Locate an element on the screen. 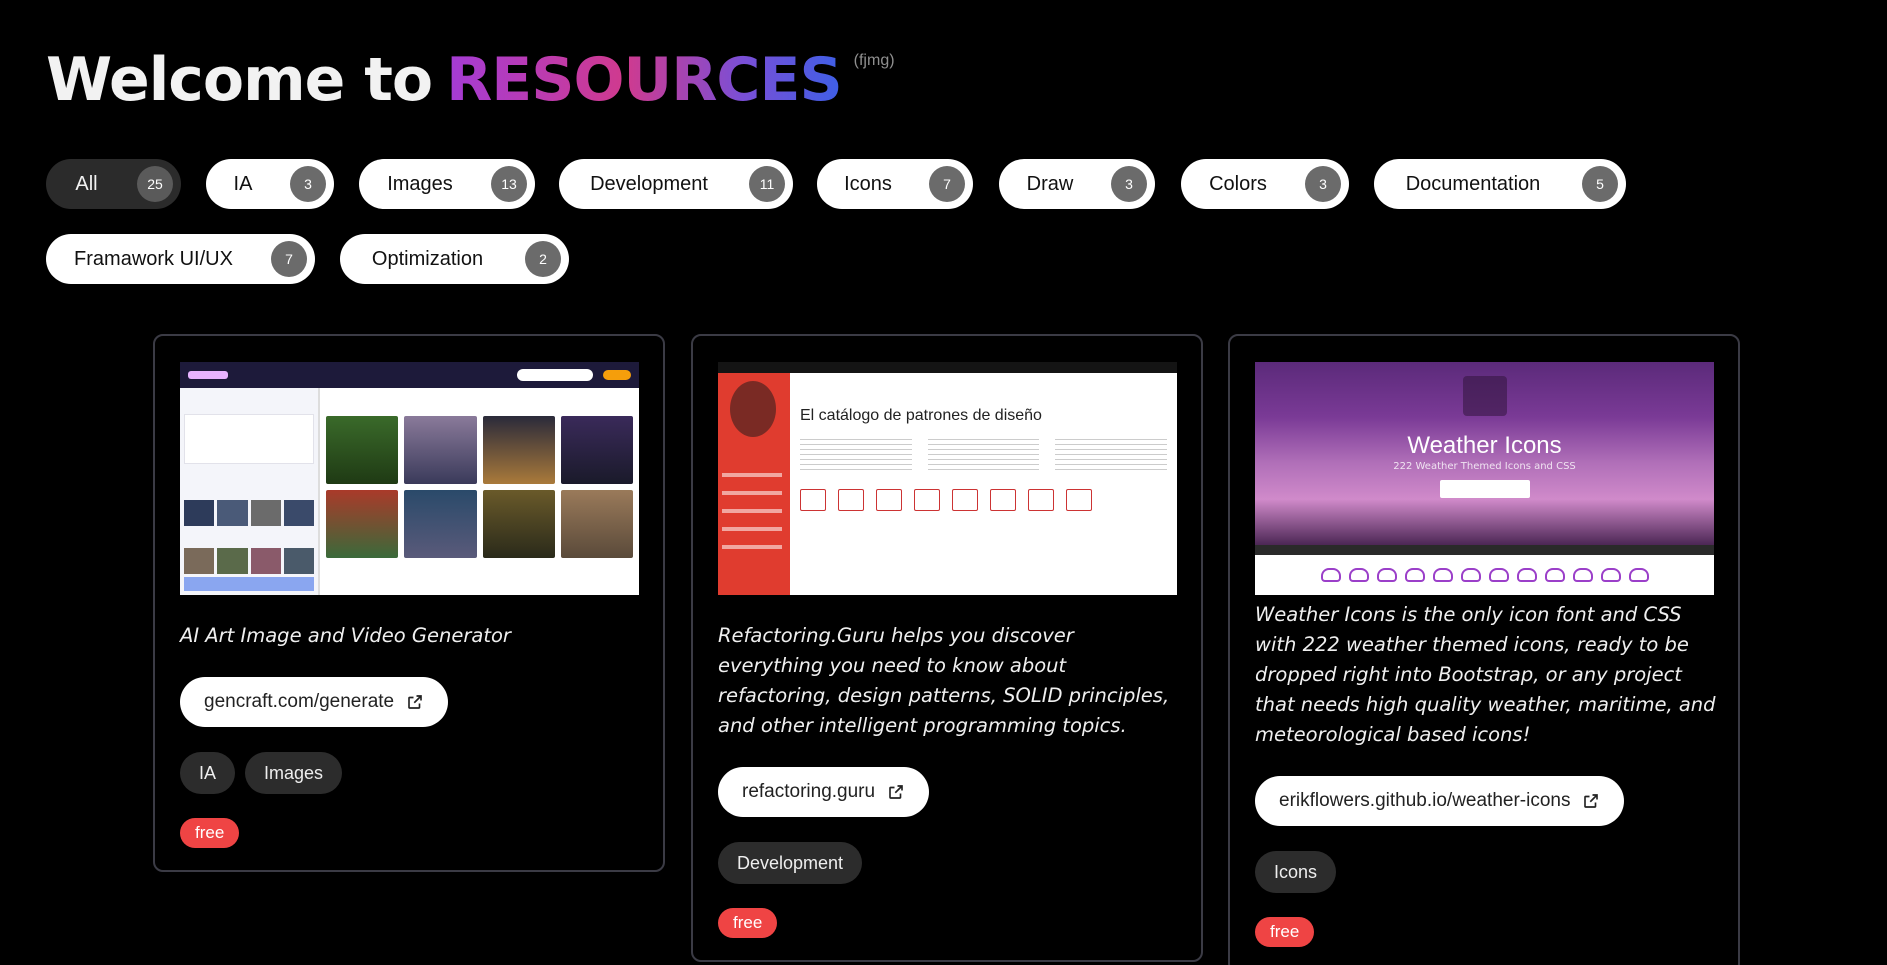 Image resolution: width=1887 pixels, height=965 pixels. gencraft-logo is located at coordinates (208, 375).